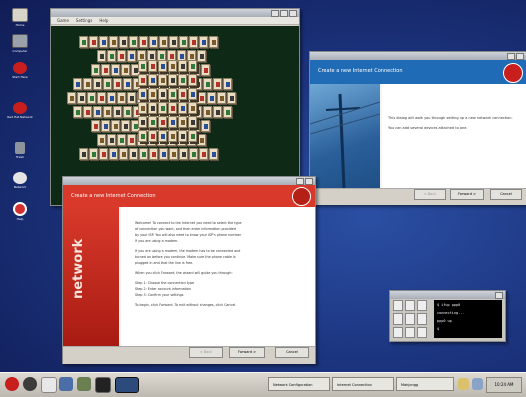 This screenshot has height=397, width=526. I want to click on back-button: < Back, so click(206, 352).